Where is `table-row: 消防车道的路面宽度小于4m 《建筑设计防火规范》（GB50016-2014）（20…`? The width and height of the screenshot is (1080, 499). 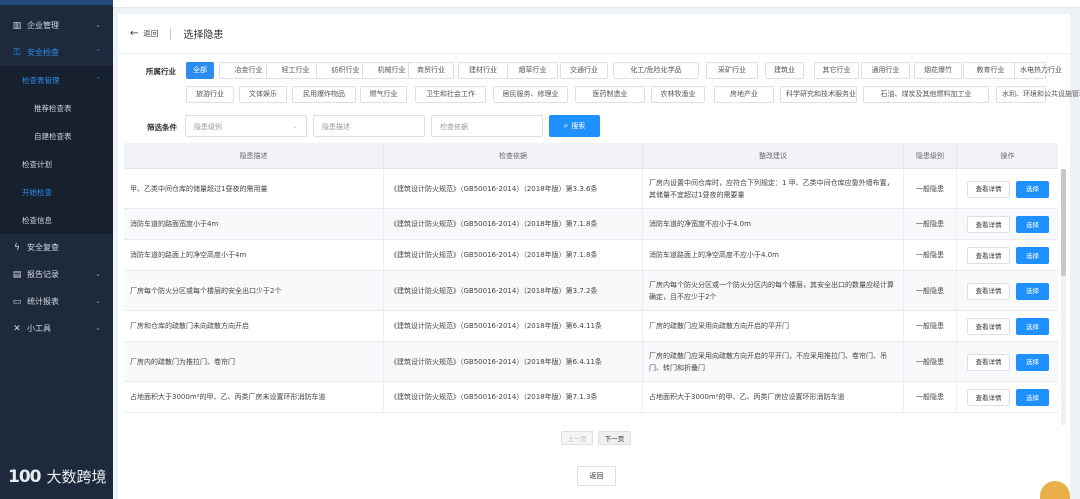 table-row: 消防车道的路面宽度小于4m 《建筑设计防火规范》（GB50016-2014）（20… is located at coordinates (591, 224).